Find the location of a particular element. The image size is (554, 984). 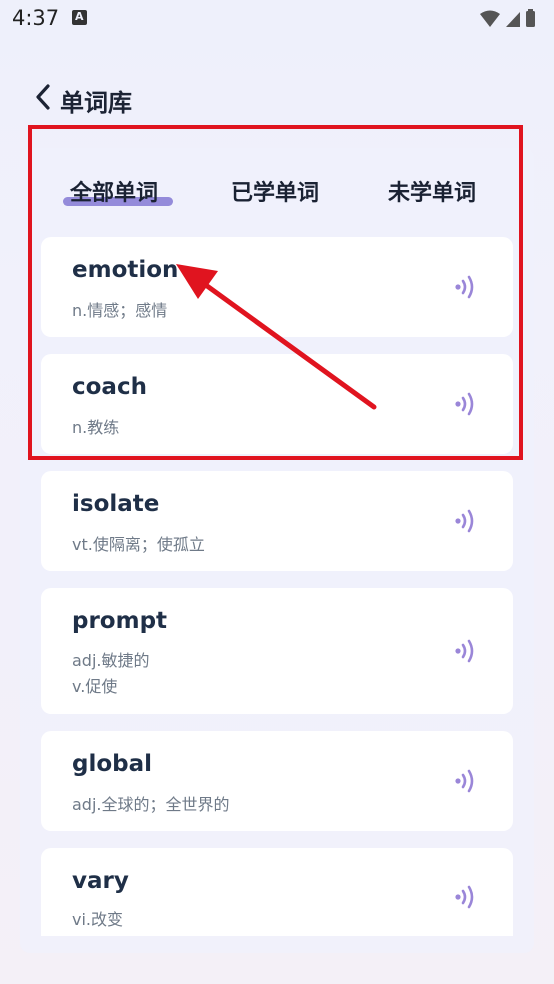

word-meaning: n.教练 is located at coordinates (96, 427).